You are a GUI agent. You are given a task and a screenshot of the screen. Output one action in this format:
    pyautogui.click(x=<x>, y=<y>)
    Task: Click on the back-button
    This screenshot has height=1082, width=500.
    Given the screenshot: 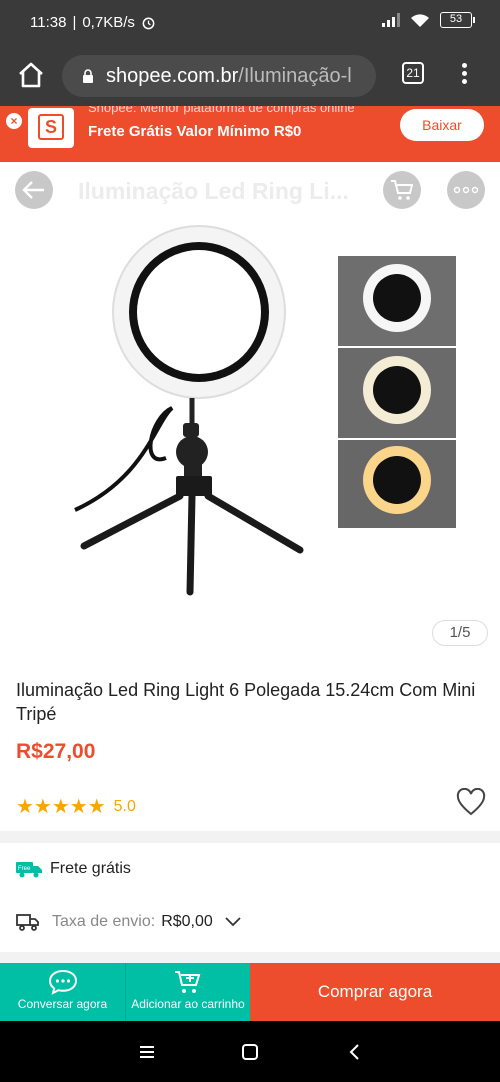 What is the action you would take?
    pyautogui.click(x=34, y=190)
    